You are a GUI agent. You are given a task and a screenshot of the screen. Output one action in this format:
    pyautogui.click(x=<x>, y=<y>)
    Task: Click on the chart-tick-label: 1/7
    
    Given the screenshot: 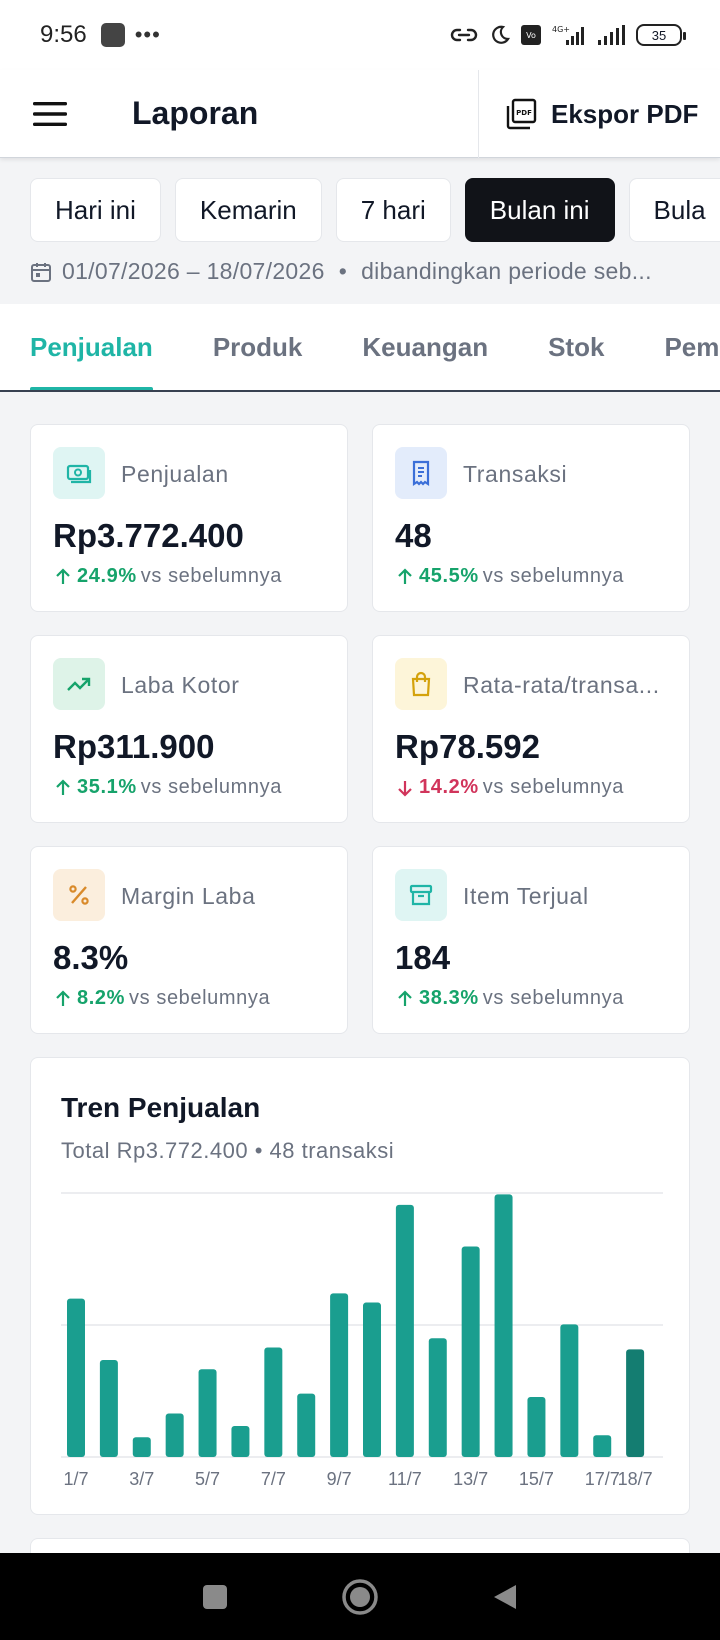 What is the action you would take?
    pyautogui.click(x=75, y=1479)
    